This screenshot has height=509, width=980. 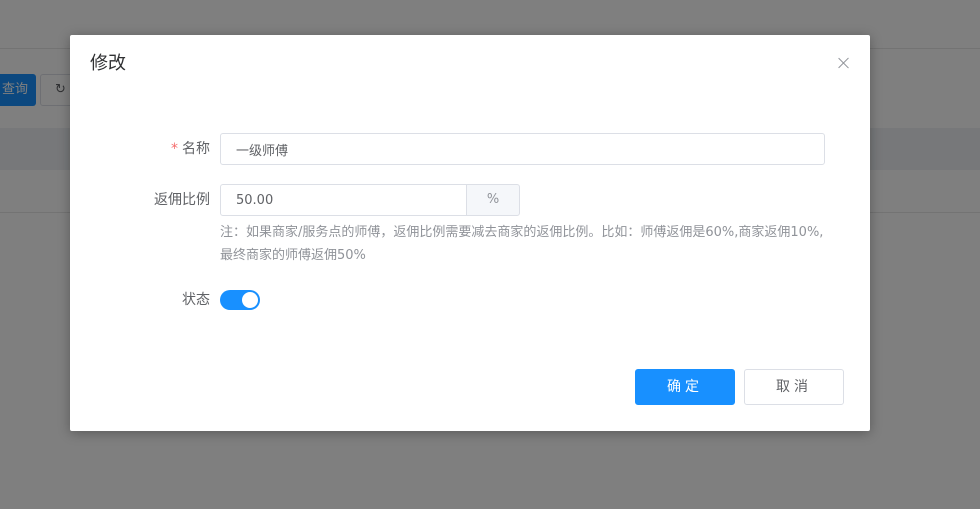 What do you see at coordinates (190, 149) in the screenshot?
I see `name-label: * 名称` at bounding box center [190, 149].